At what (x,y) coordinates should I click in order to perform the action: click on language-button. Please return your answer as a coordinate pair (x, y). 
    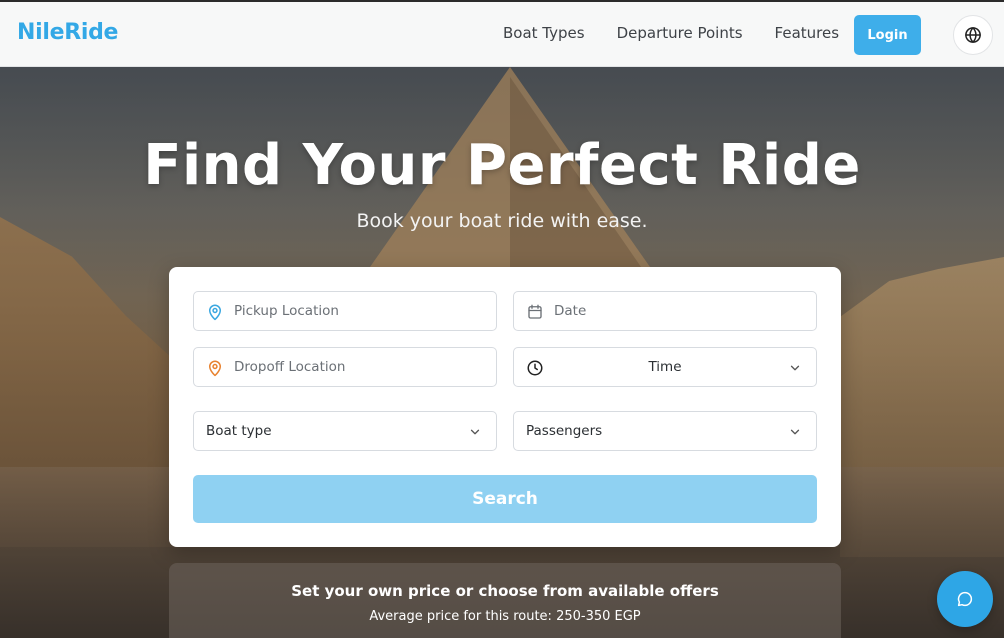
    Looking at the image, I should click on (973, 35).